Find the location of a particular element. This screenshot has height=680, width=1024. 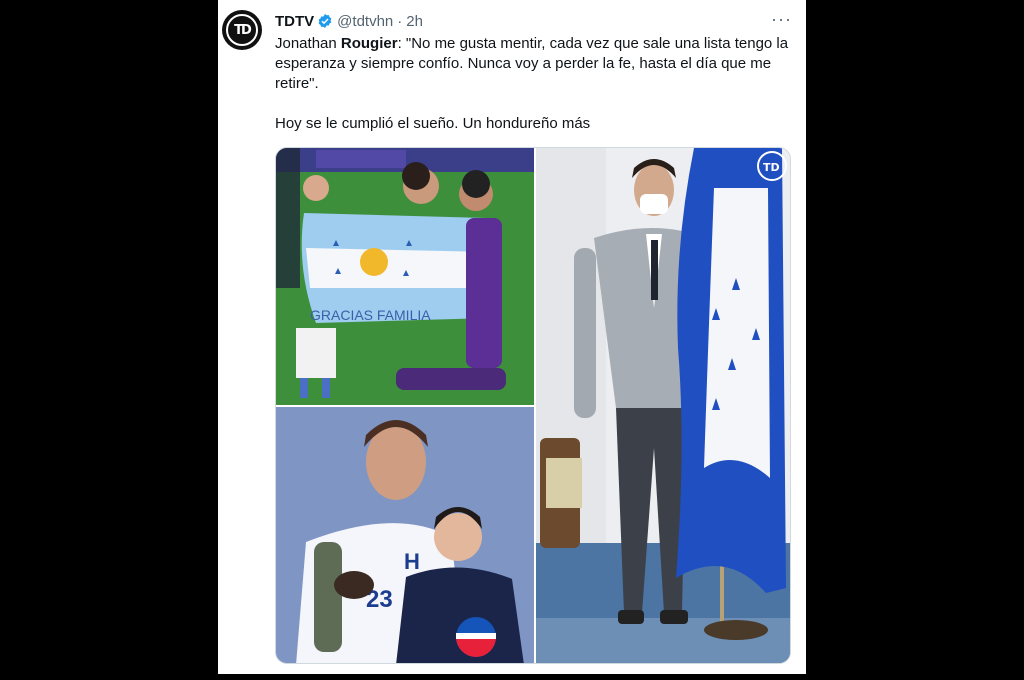

tweet-header: TDTV @tdtvhn · 2h is located at coordinates (536, 21).